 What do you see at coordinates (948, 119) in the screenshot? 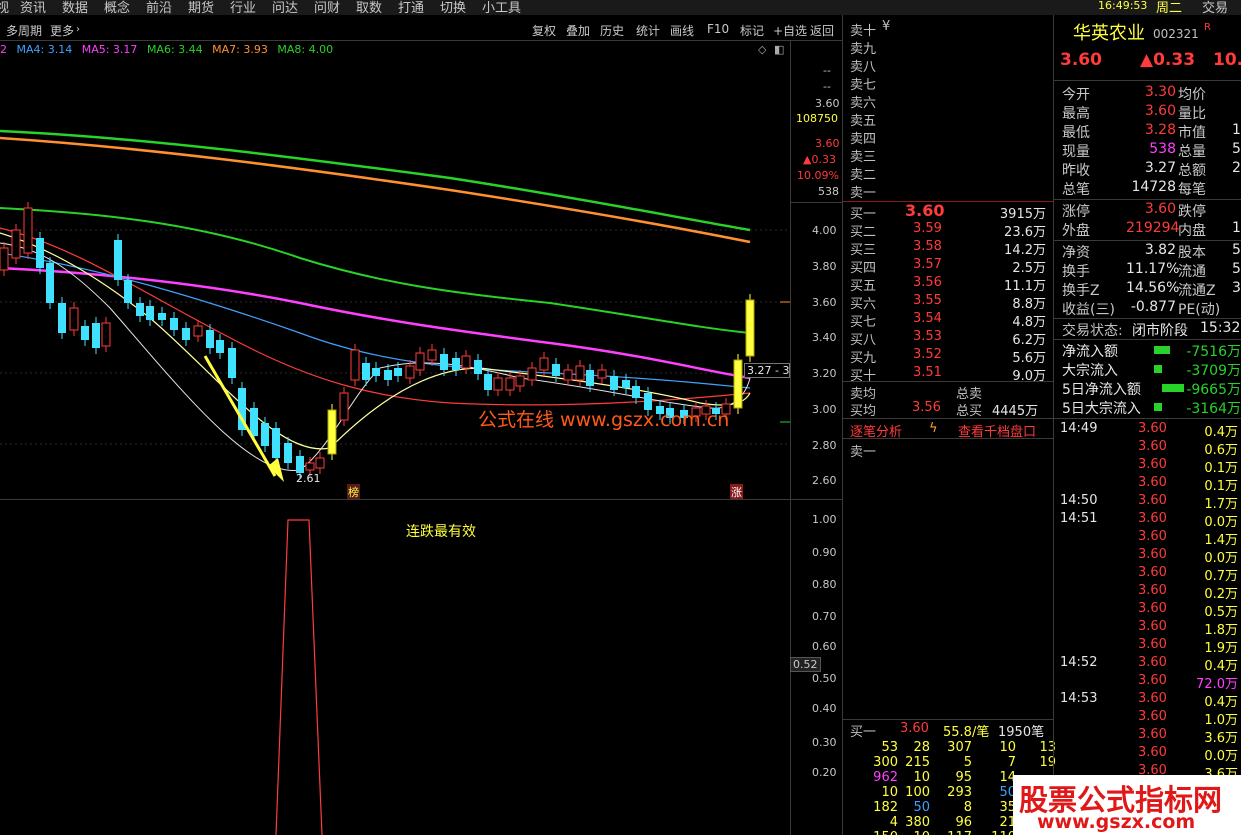
I see `sell-level-row: 卖五` at bounding box center [948, 119].